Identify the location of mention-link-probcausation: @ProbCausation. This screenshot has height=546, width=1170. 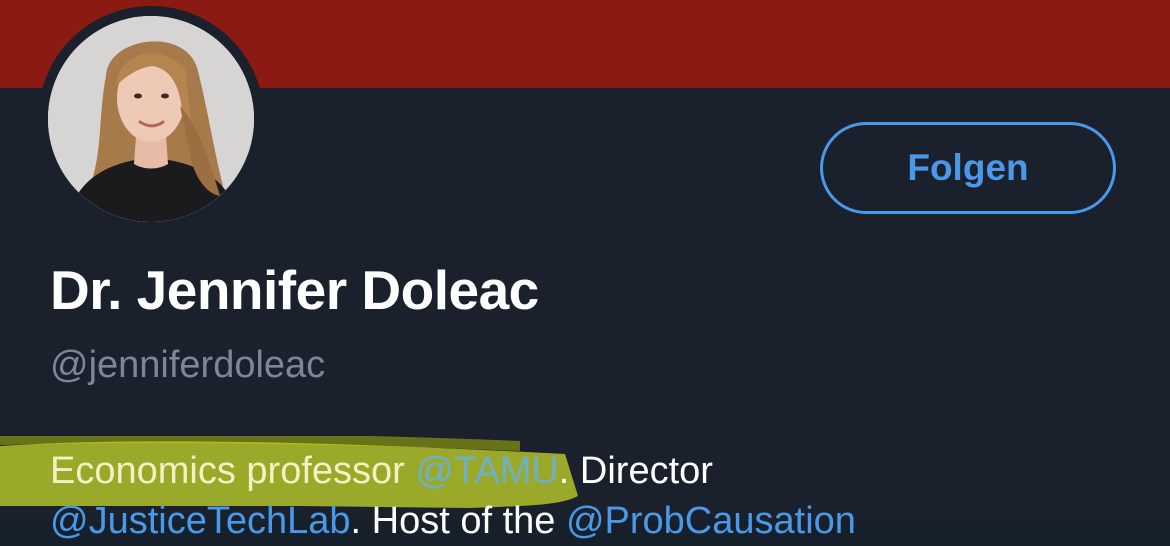
(711, 521).